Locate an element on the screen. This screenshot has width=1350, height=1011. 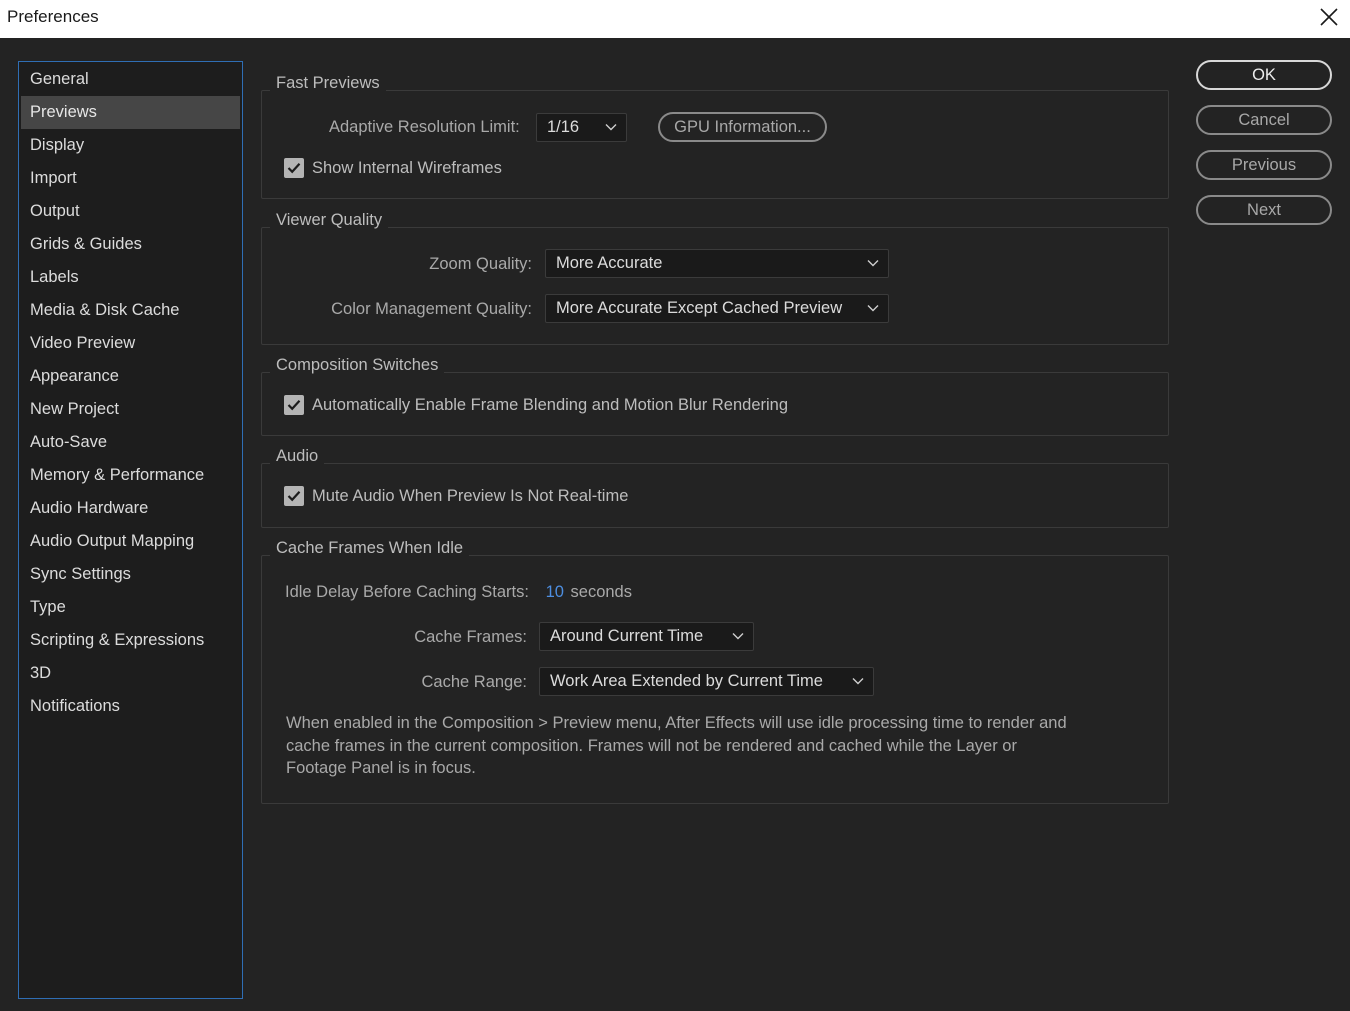
color-management-quality-label: Color Management Quality: is located at coordinates (431, 309).